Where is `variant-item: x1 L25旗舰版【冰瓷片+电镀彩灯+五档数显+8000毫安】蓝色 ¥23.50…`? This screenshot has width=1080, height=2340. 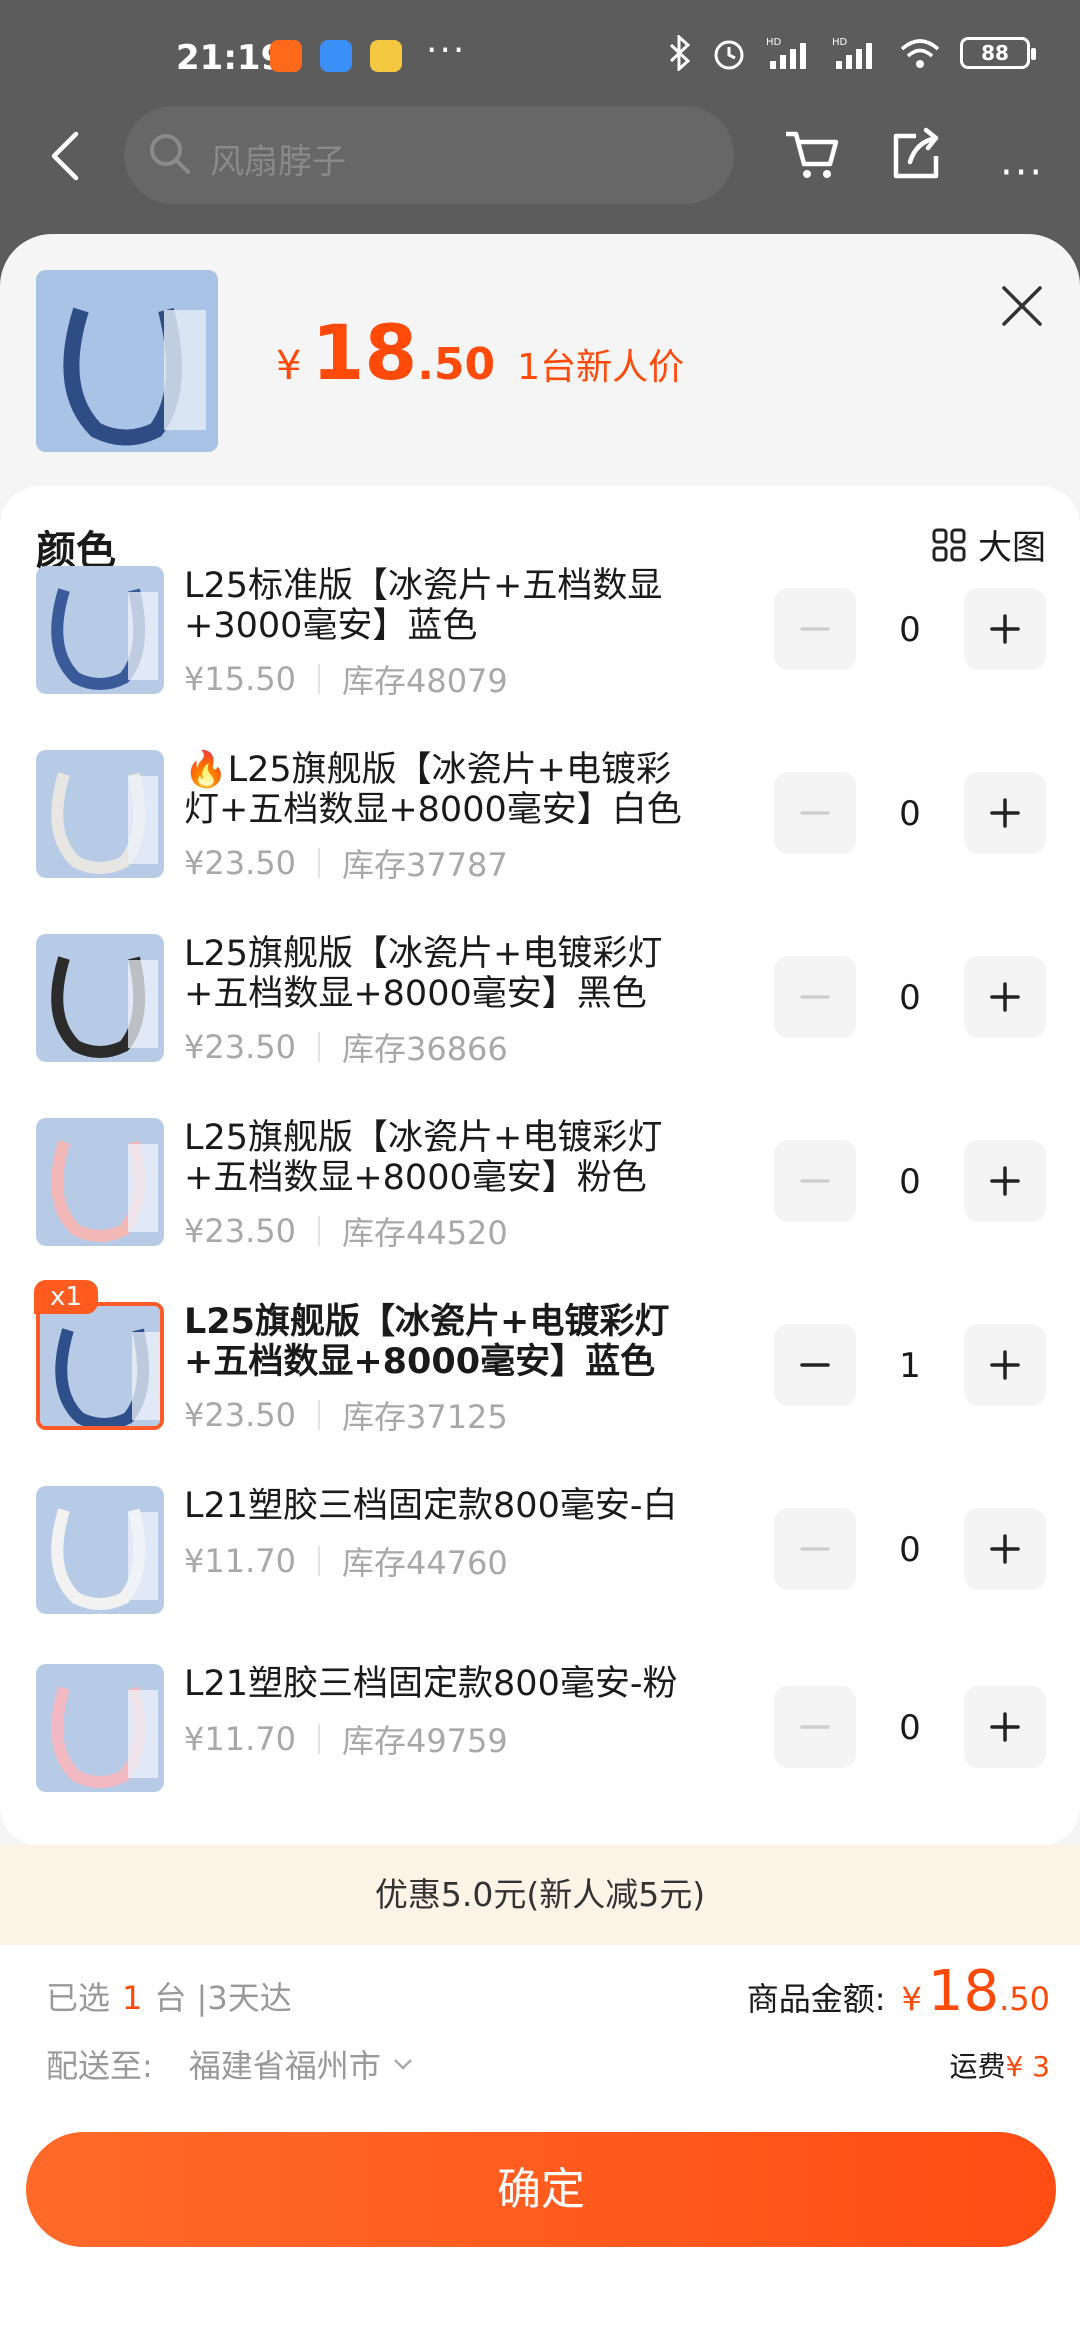
variant-item: x1 L25旗舰版【冰瓷片+电镀彩灯+五档数显+8000毫安】蓝色 ¥23.50… is located at coordinates (540, 1376).